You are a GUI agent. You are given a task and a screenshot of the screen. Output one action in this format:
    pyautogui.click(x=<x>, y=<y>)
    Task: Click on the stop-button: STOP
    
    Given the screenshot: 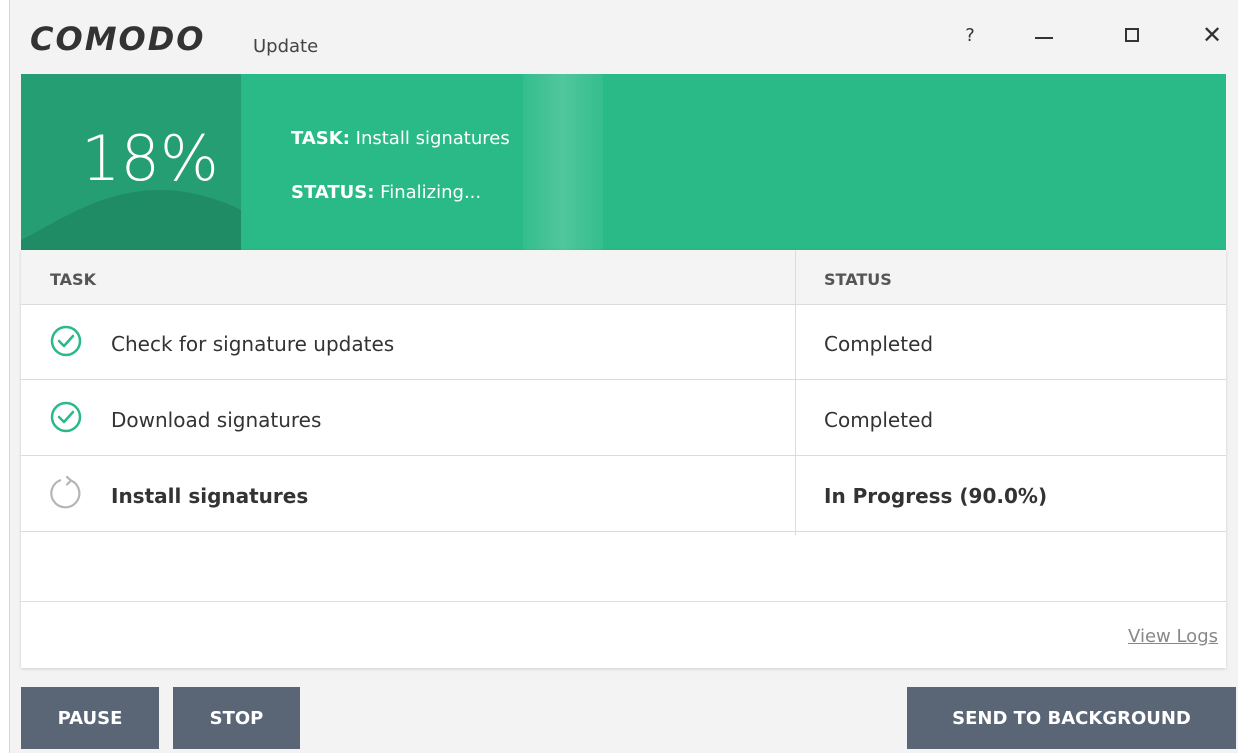 What is the action you would take?
    pyautogui.click(x=236, y=718)
    